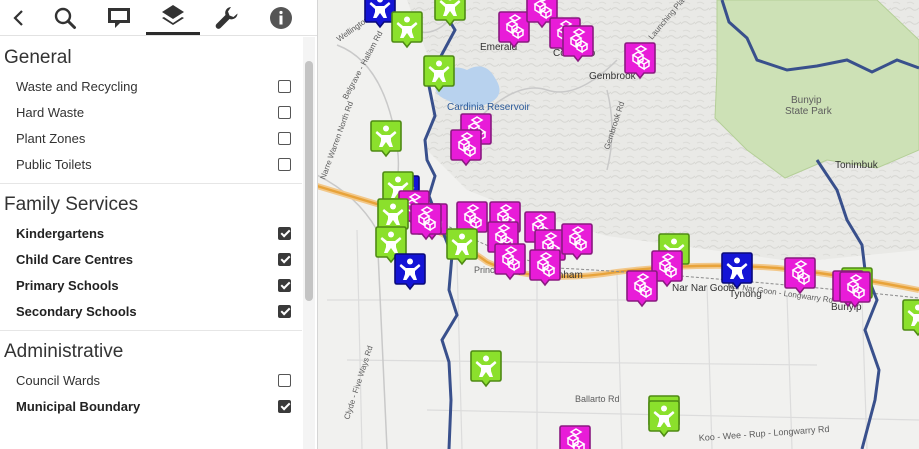  I want to click on layer-item-council-wards: Council Wards, so click(151, 380).